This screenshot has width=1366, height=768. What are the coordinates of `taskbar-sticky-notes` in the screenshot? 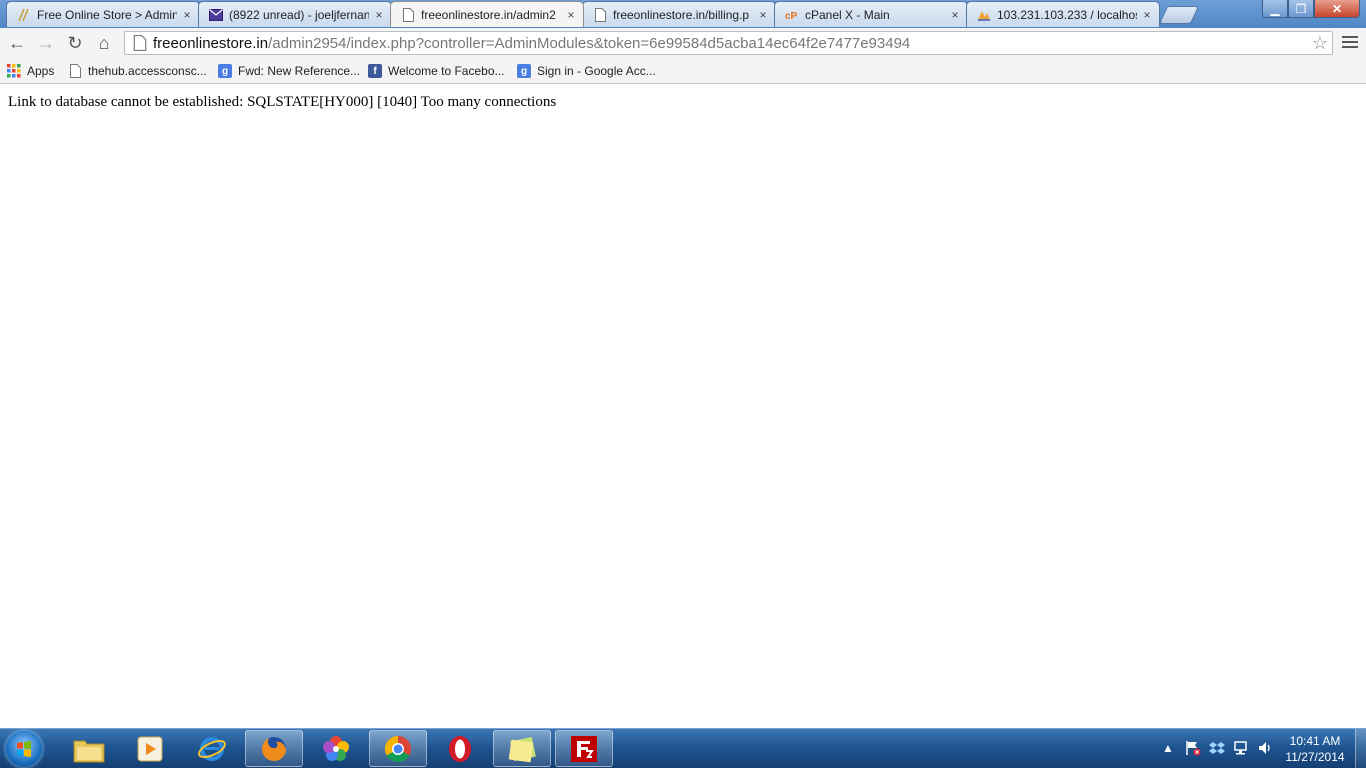 It's located at (522, 748).